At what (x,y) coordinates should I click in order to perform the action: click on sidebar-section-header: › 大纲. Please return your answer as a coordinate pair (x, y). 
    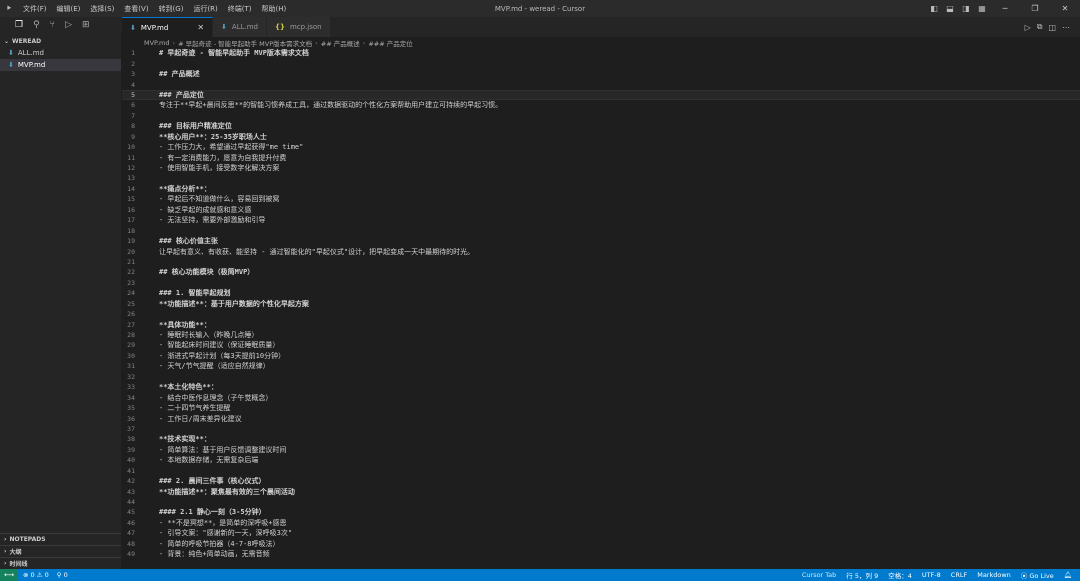
    Looking at the image, I should click on (60, 551).